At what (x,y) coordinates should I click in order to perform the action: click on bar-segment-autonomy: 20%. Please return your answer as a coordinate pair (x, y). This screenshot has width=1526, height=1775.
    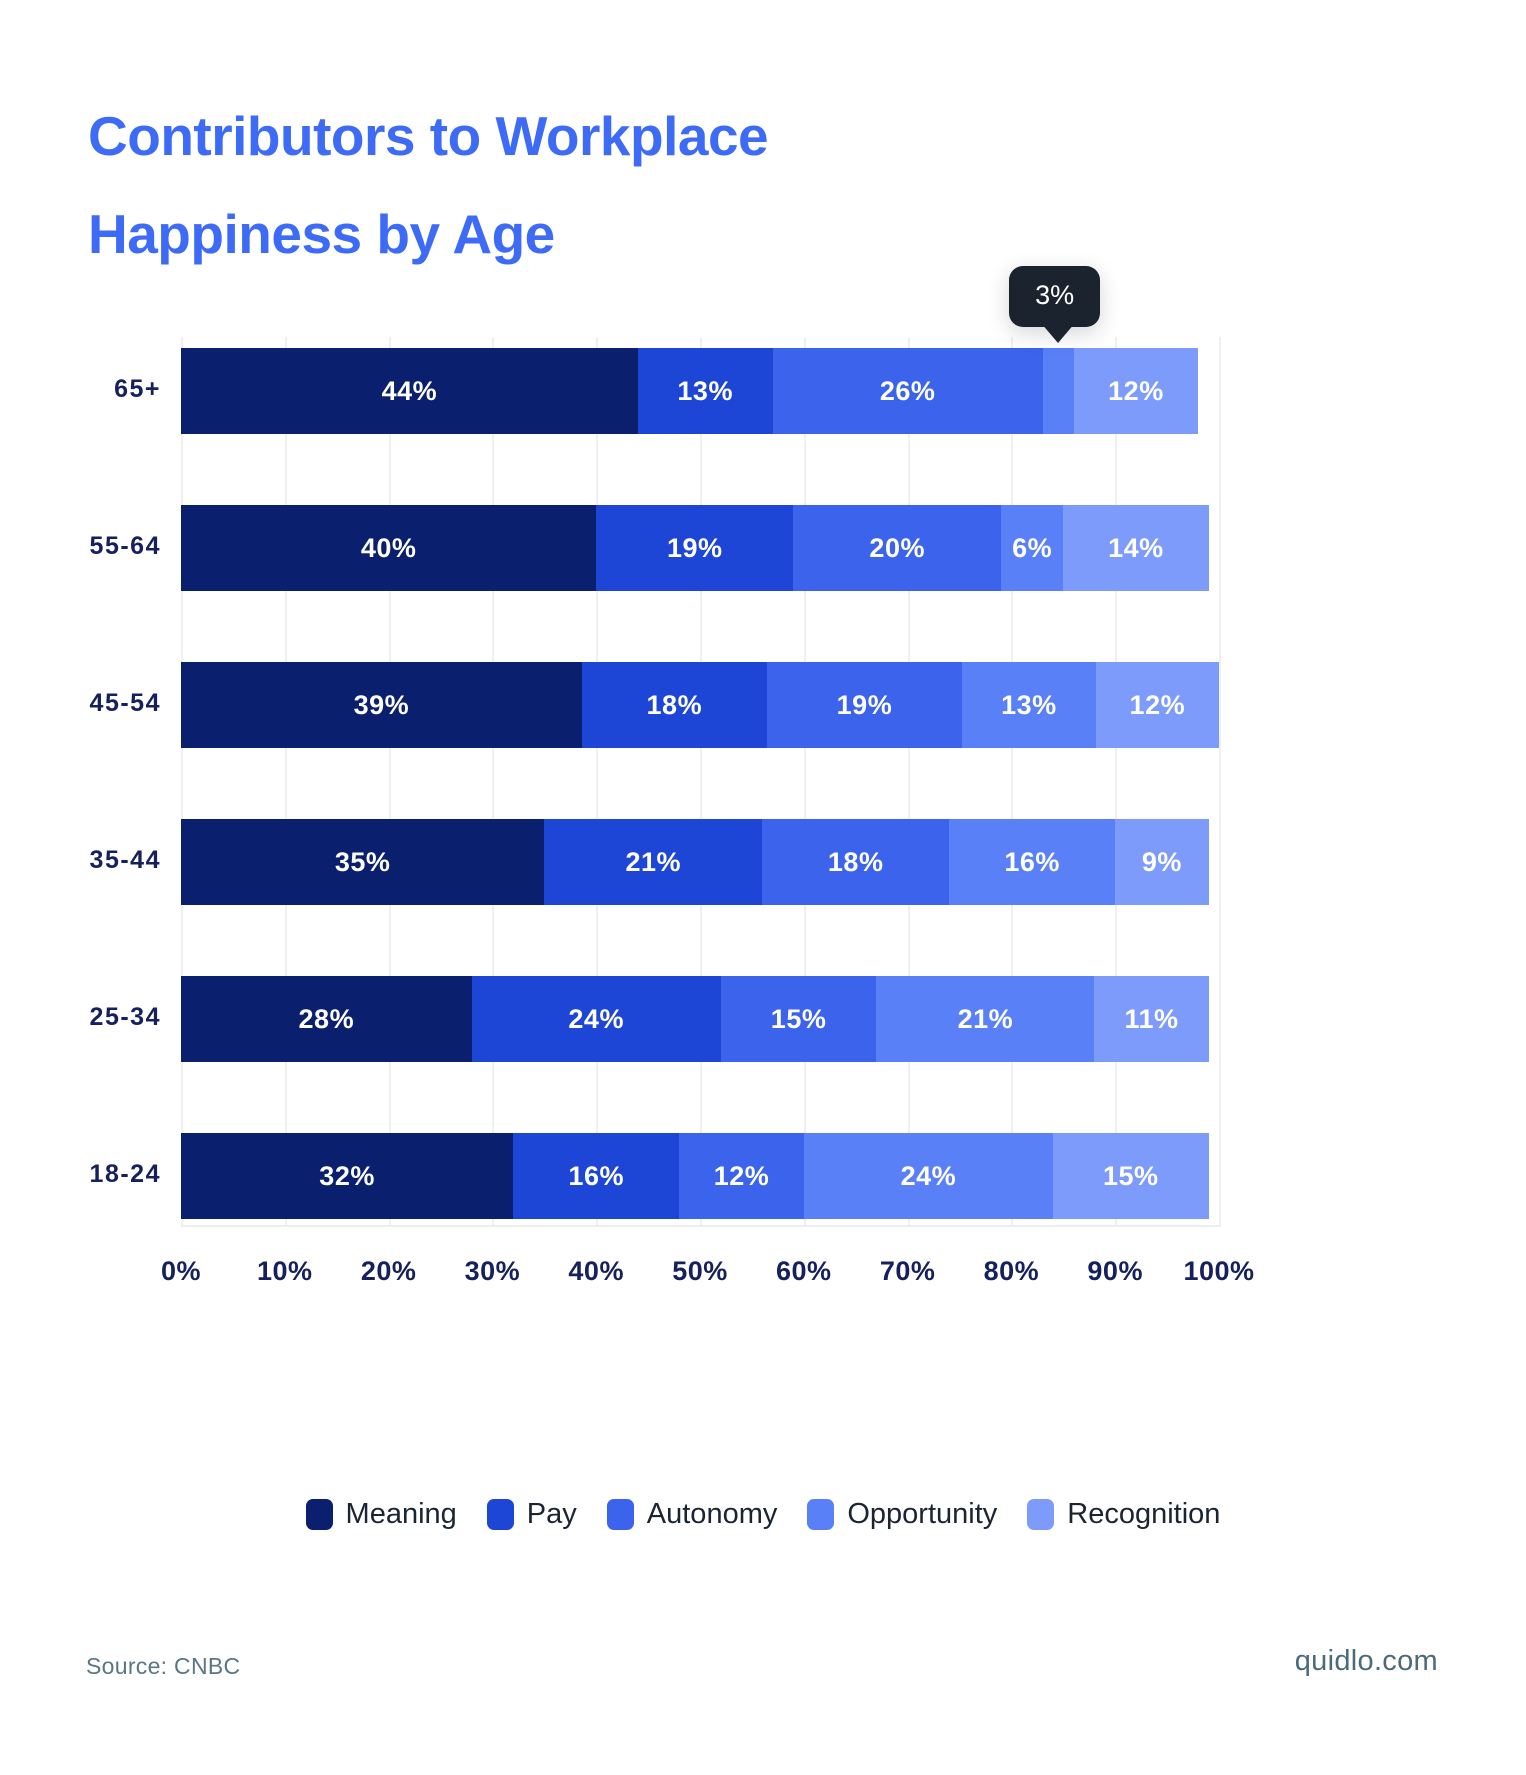
    Looking at the image, I should click on (897, 548).